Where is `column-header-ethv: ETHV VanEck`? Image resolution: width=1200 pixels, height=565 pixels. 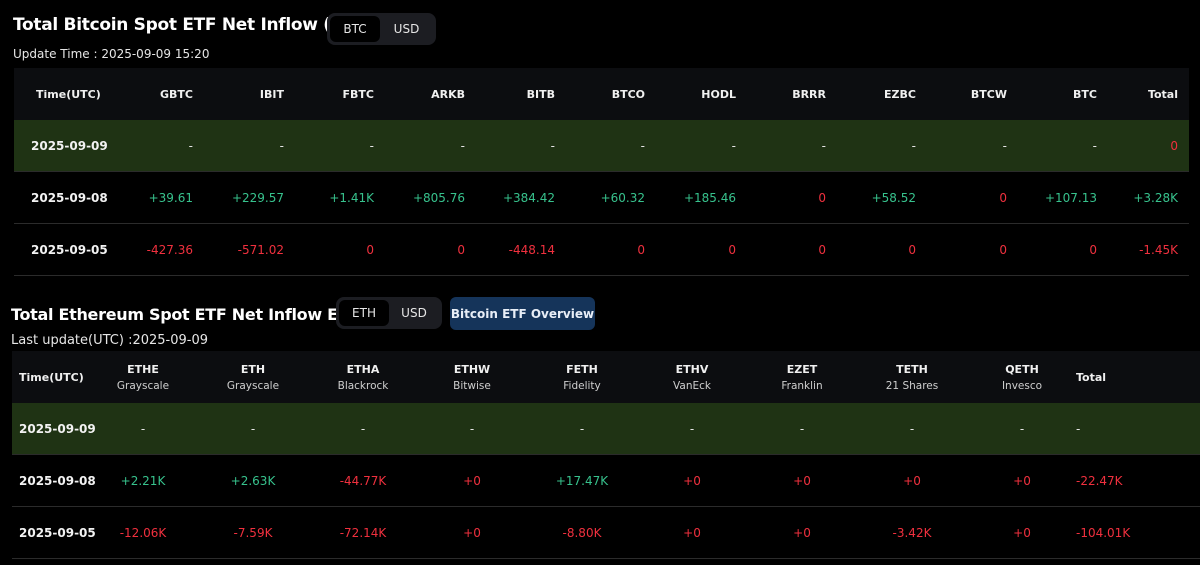
column-header-ethv: ETHV VanEck is located at coordinates (692, 377).